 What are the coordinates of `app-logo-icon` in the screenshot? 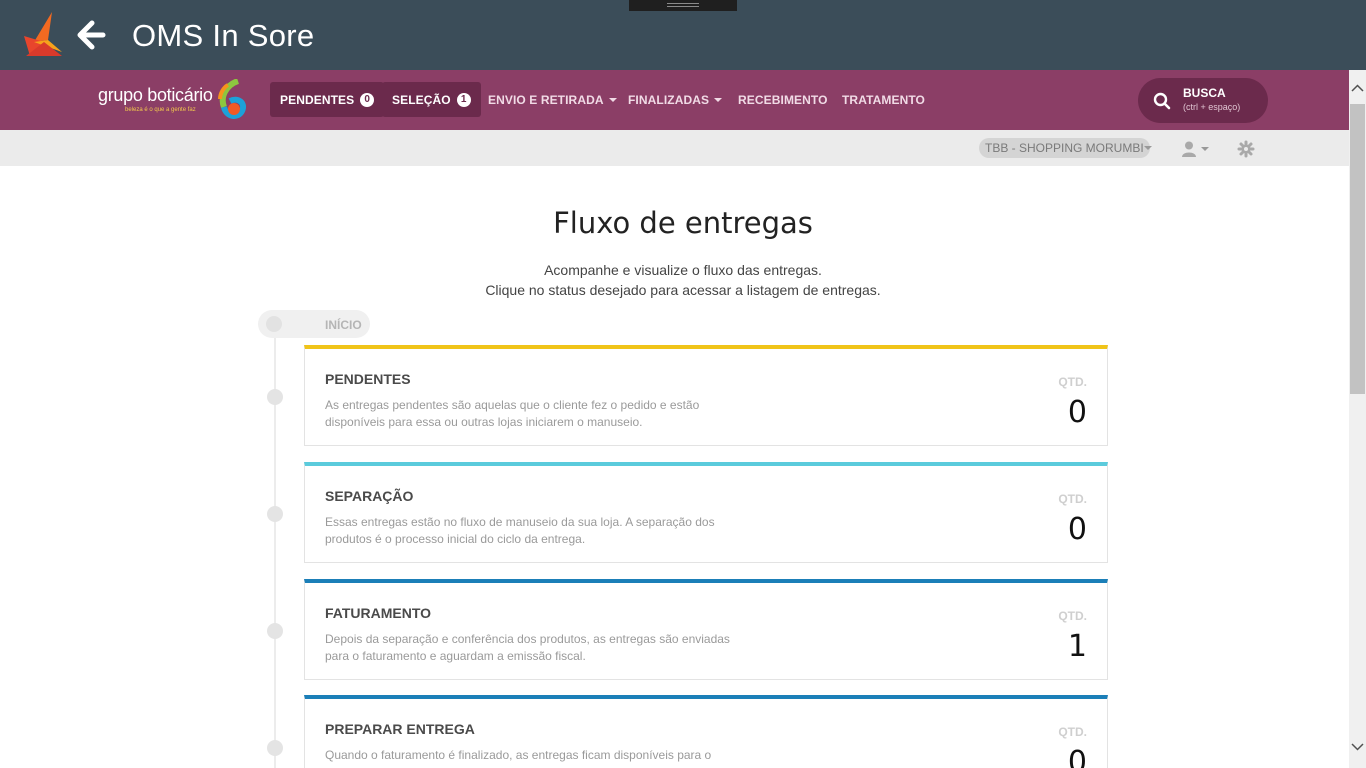 It's located at (43, 34).